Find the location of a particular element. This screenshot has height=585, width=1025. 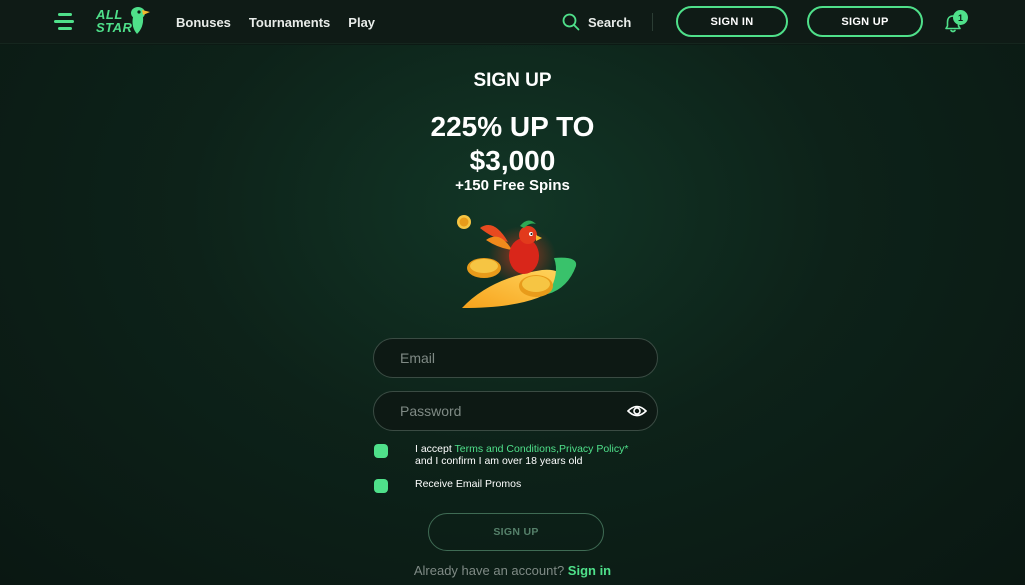

sign-in-prompt: Already have an account? Sign in is located at coordinates (512, 570).